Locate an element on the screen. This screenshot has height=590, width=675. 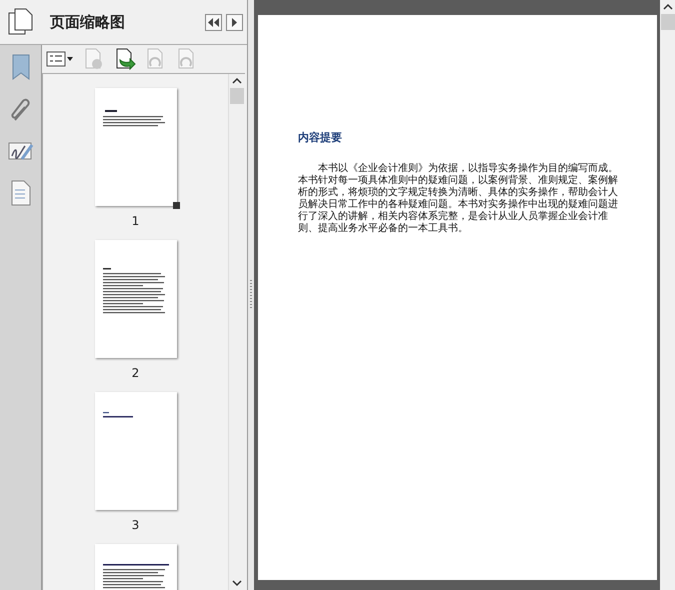
next-button is located at coordinates (234, 22).